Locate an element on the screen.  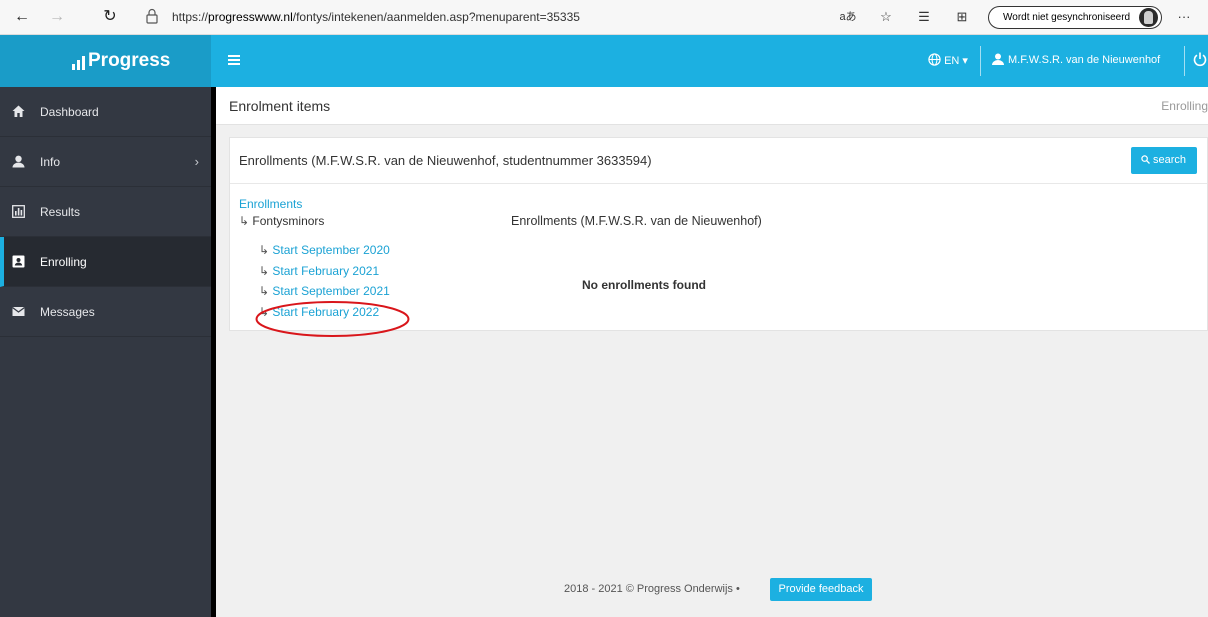
add-favorite-icon: ☆ is located at coordinates (886, 17).